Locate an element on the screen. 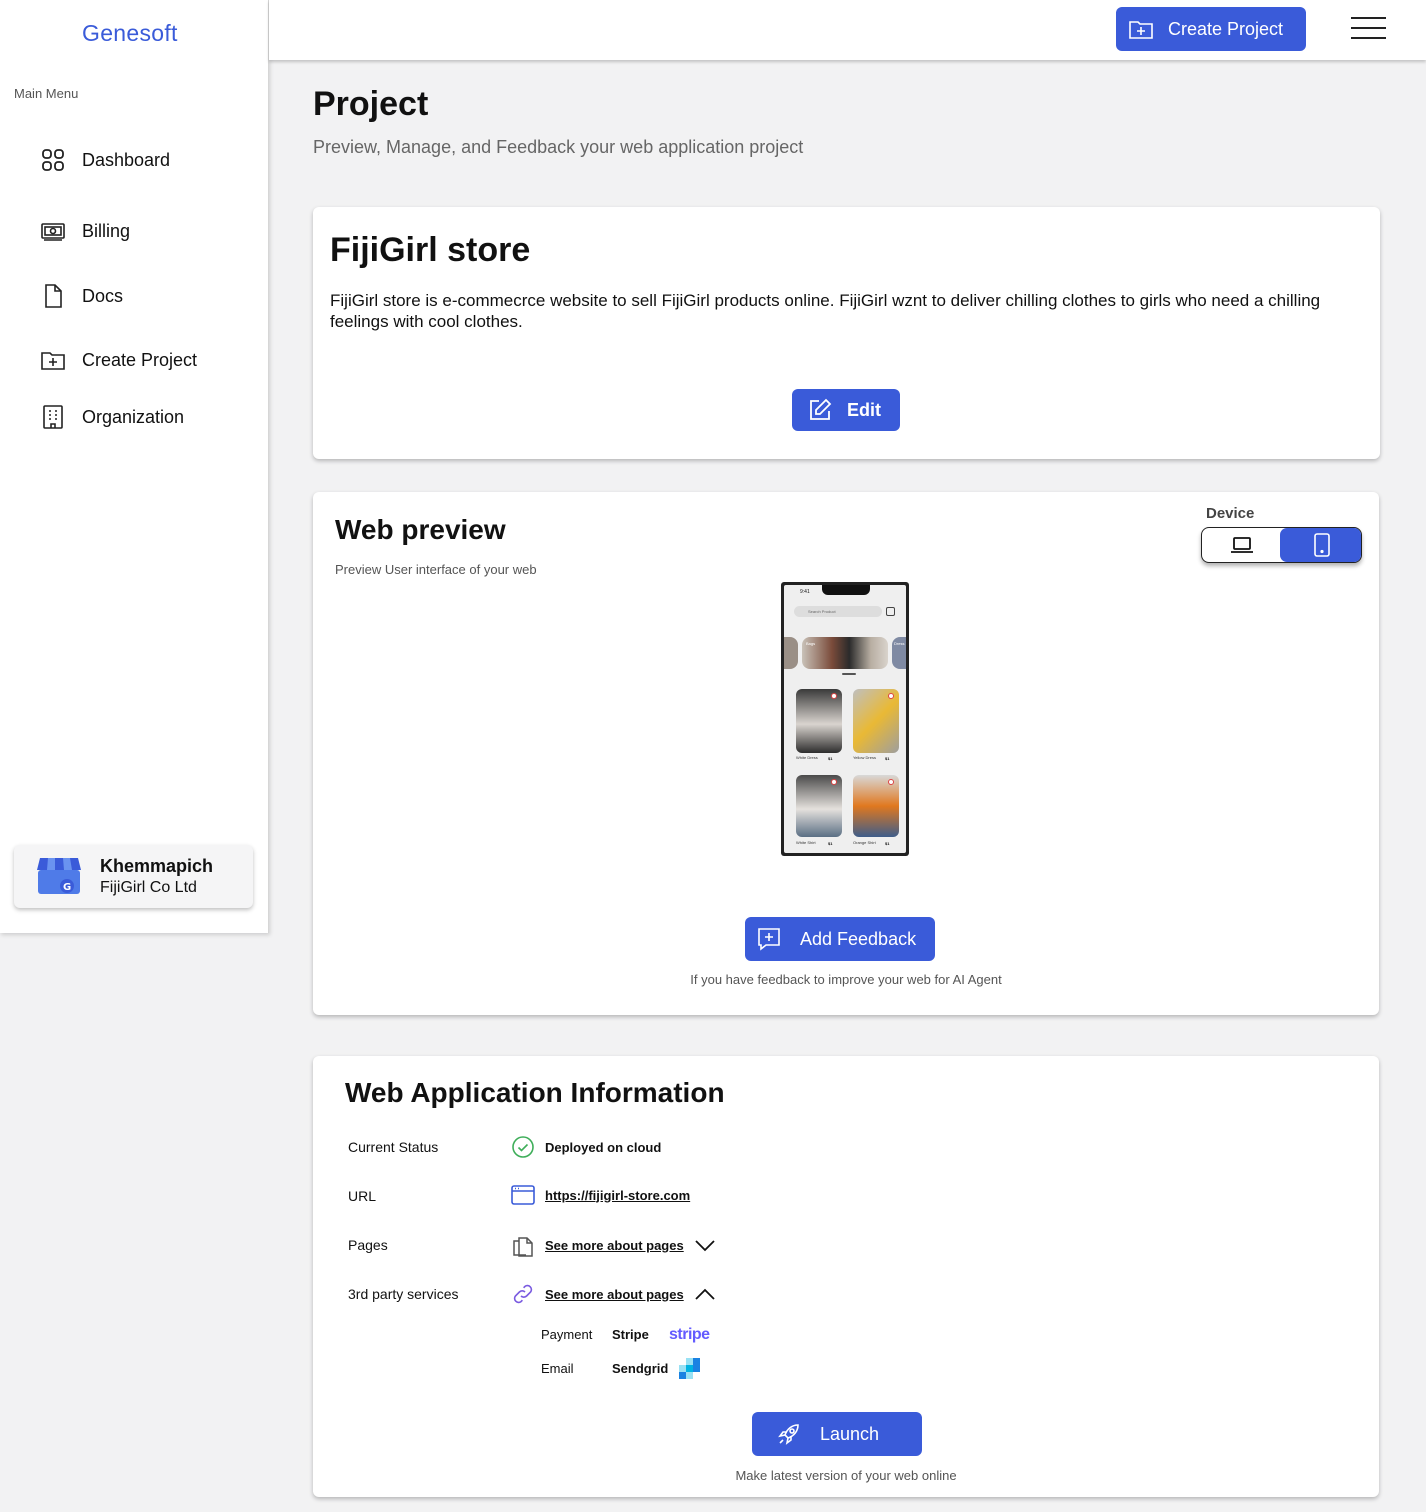  launch-note: Make latest version of your web online is located at coordinates (846, 1475).